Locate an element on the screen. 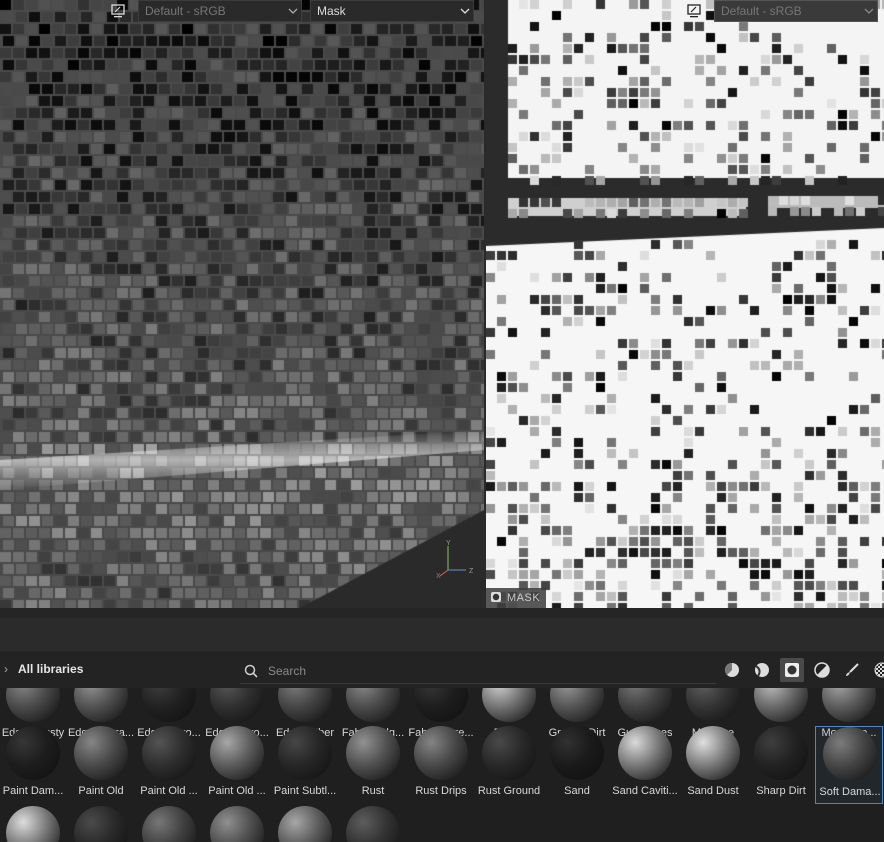 The image size is (884, 842). colorspace-dropdown-3d: Default - sRGB is located at coordinates (220, 11).